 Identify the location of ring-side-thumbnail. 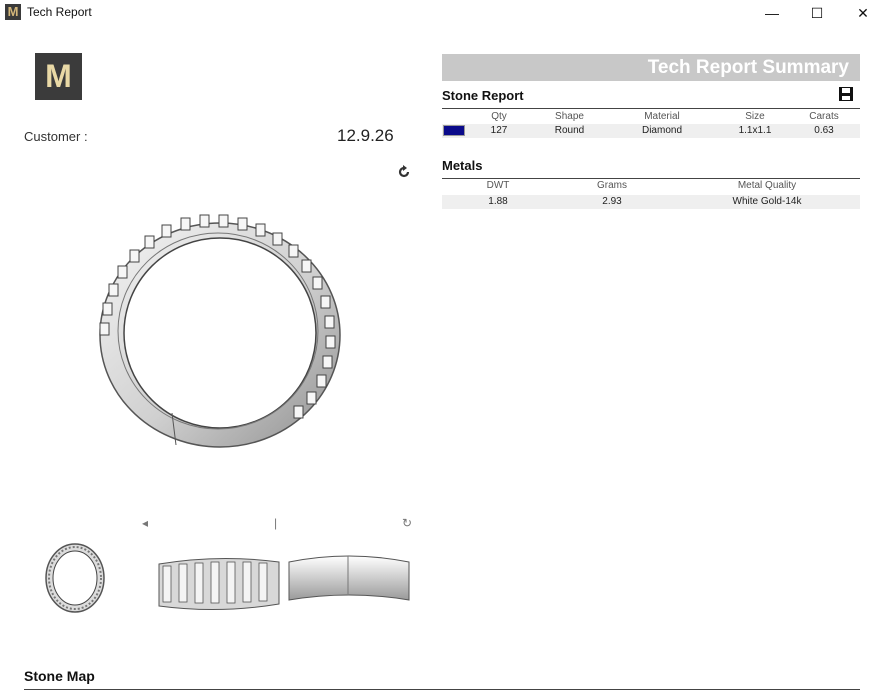
(349, 569).